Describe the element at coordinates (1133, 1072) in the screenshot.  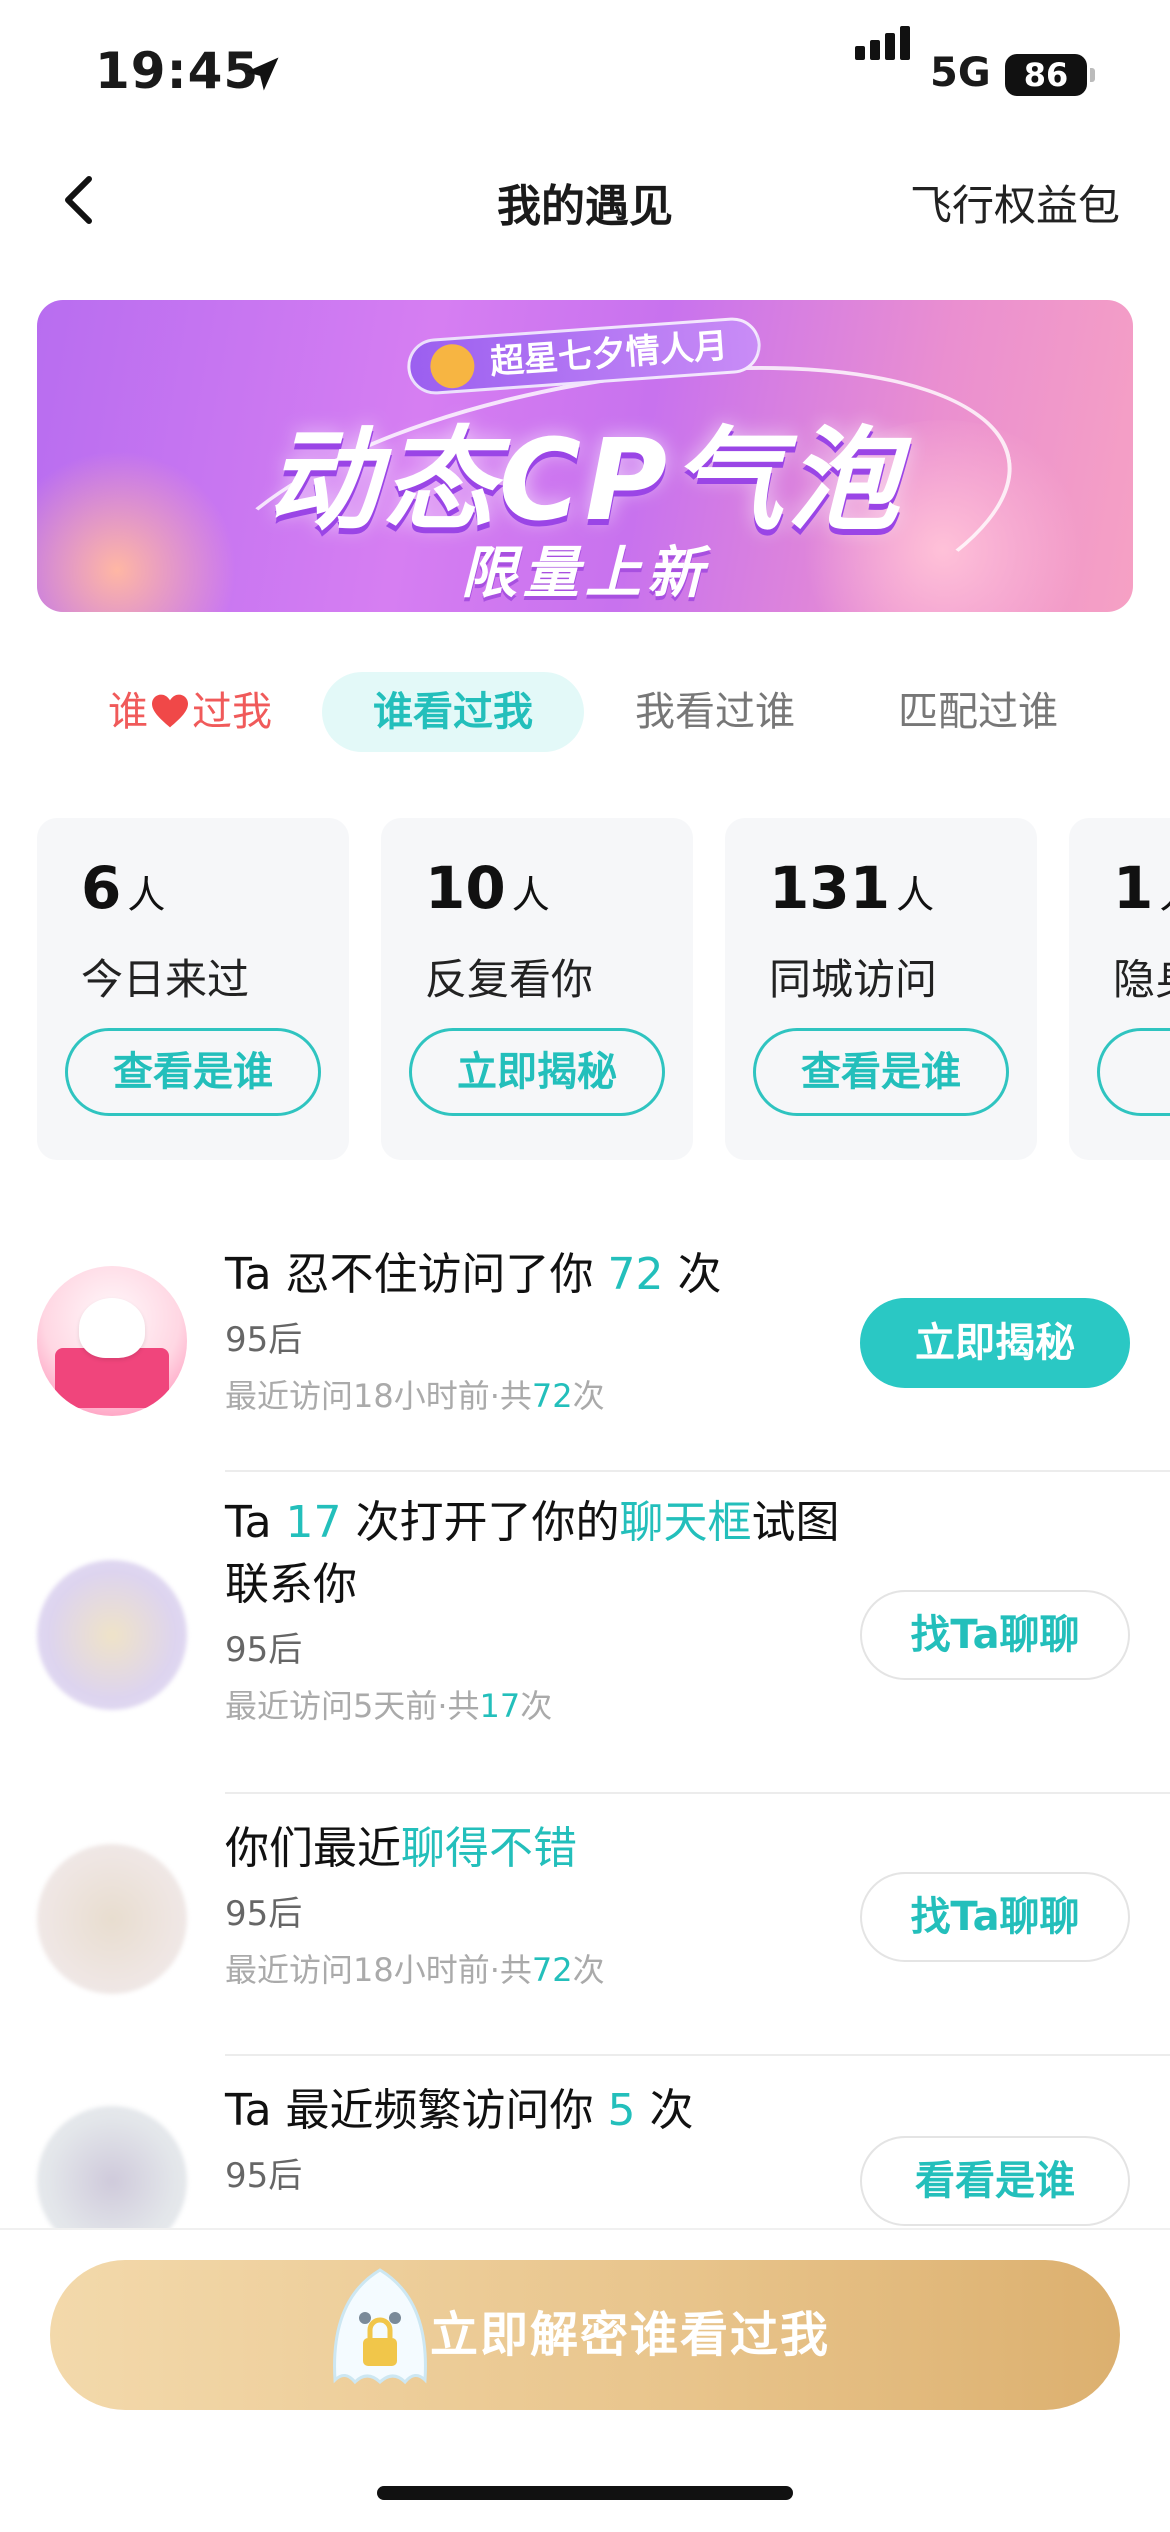
I see `learn-more-button: 了` at that location.